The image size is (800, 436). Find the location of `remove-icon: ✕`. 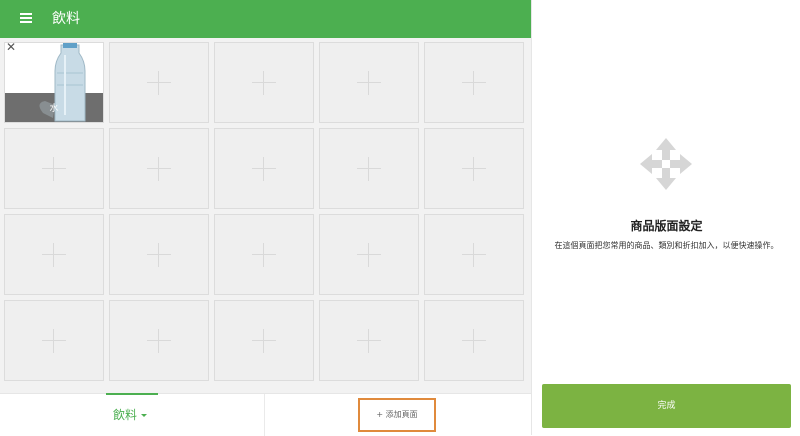

remove-icon: ✕ is located at coordinates (11, 48).